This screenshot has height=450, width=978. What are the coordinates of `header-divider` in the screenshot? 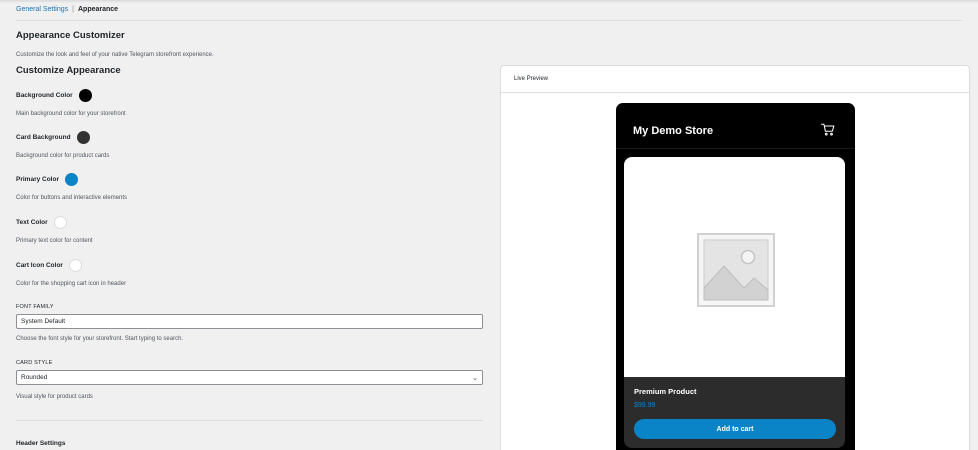 It's located at (489, 20).